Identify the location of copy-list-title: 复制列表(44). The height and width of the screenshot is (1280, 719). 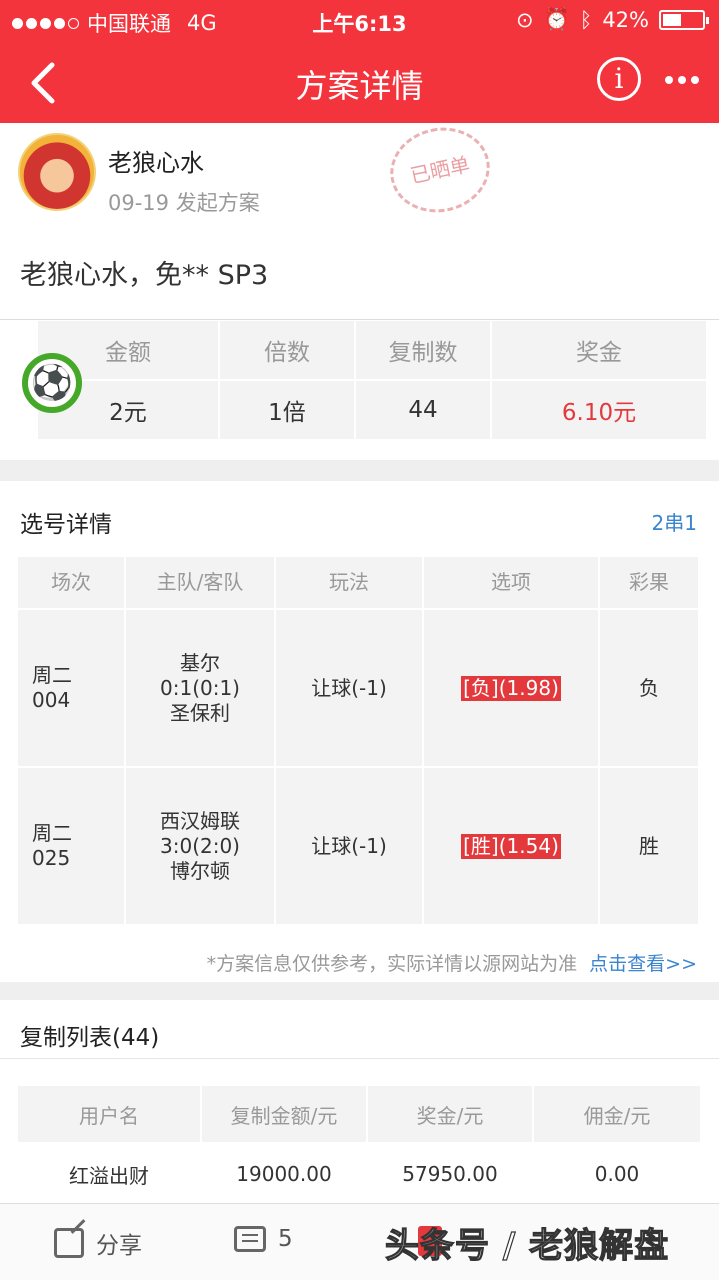
(90, 1038).